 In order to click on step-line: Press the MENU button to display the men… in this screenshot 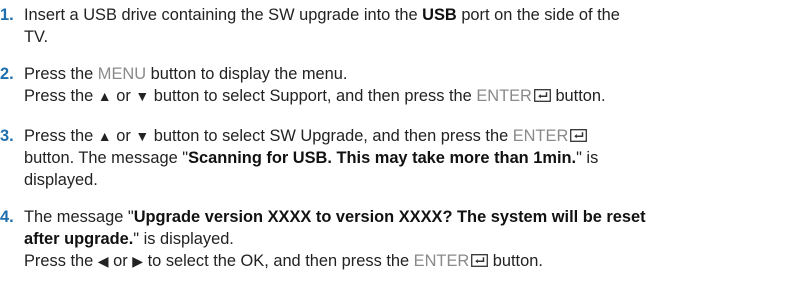, I will do `click(407, 74)`.